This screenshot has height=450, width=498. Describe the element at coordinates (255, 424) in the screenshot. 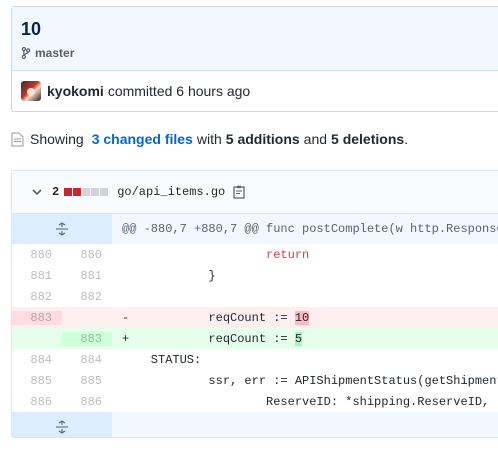

I see `hunk-footer-row` at that location.